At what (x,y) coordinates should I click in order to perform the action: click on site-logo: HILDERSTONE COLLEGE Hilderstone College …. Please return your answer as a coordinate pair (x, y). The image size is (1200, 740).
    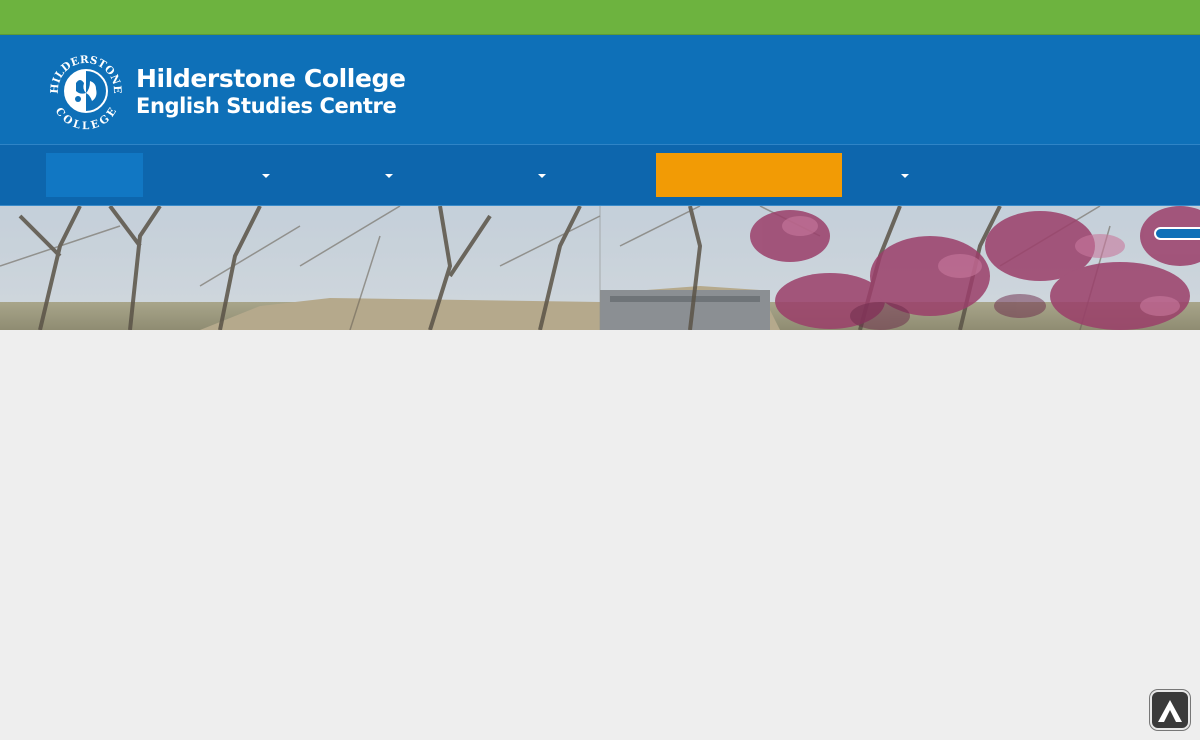
    Looking at the image, I should click on (226, 91).